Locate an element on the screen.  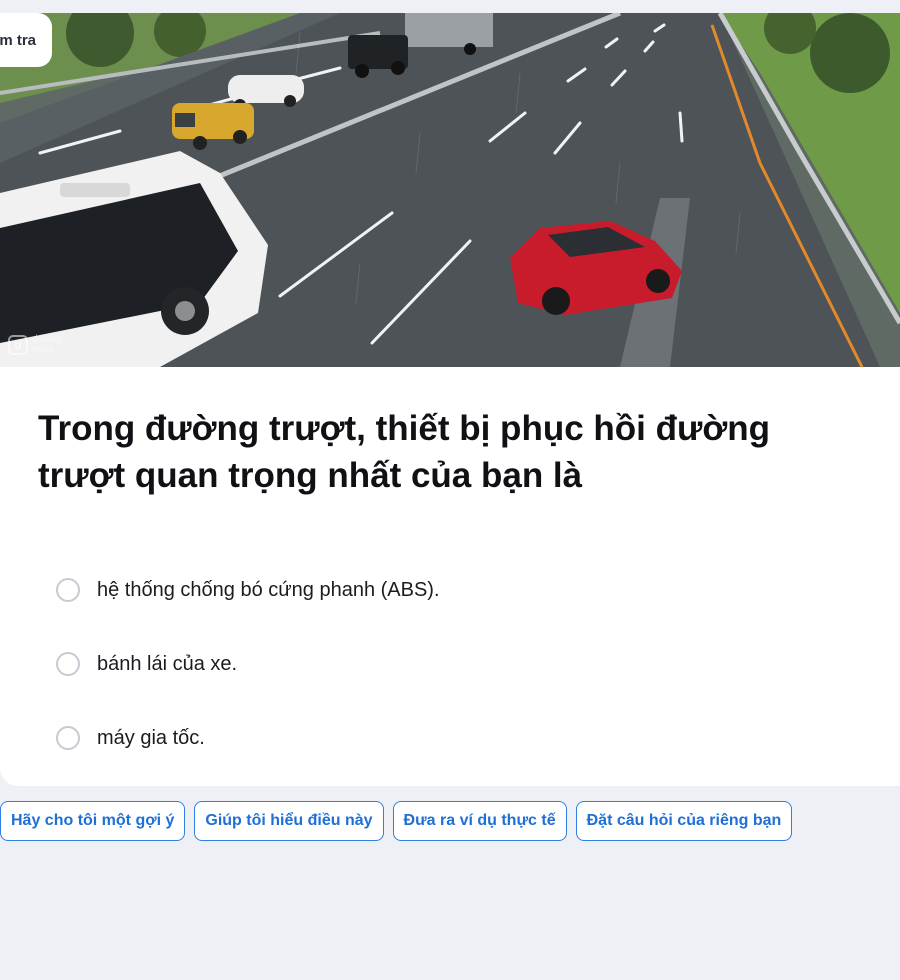
real-example-button: Đưa ra ví dụ thực tế is located at coordinates (479, 821).